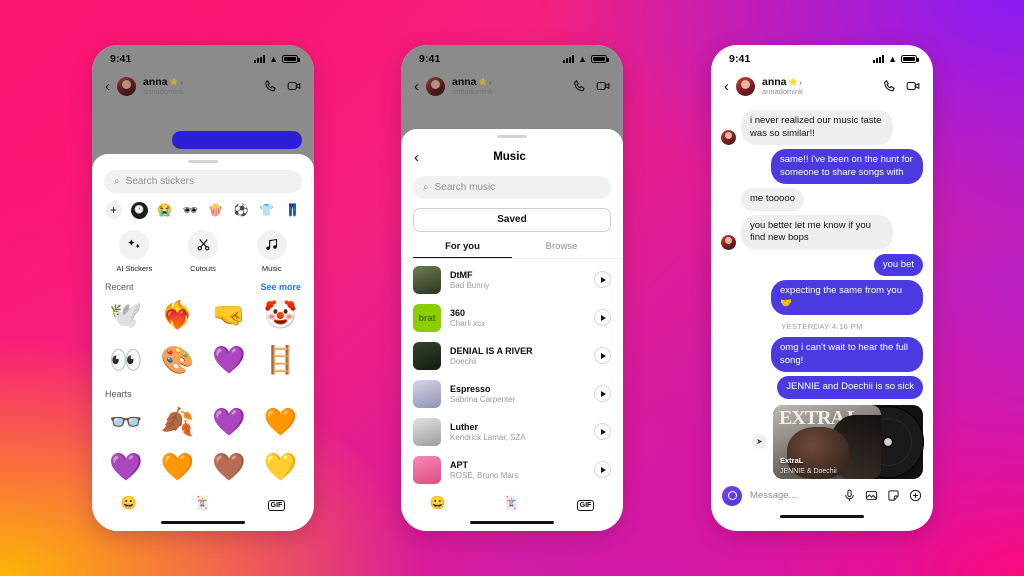  What do you see at coordinates (203, 251) in the screenshot?
I see `quick-action-cutouts: Cutouts` at bounding box center [203, 251].